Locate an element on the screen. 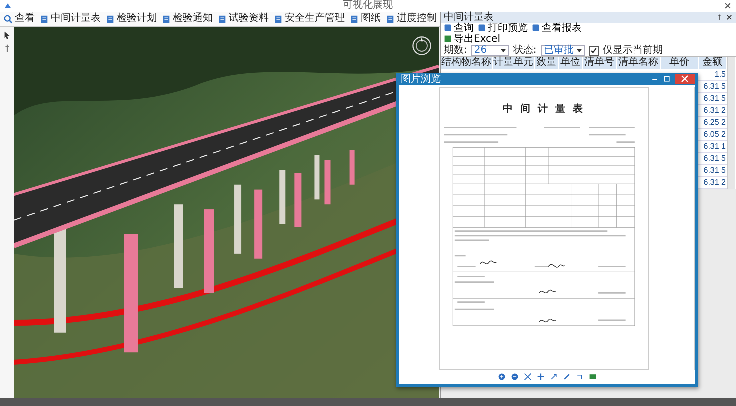 The height and width of the screenshot is (406, 736). toolbar-button: 安全生产管理 is located at coordinates (316, 19).